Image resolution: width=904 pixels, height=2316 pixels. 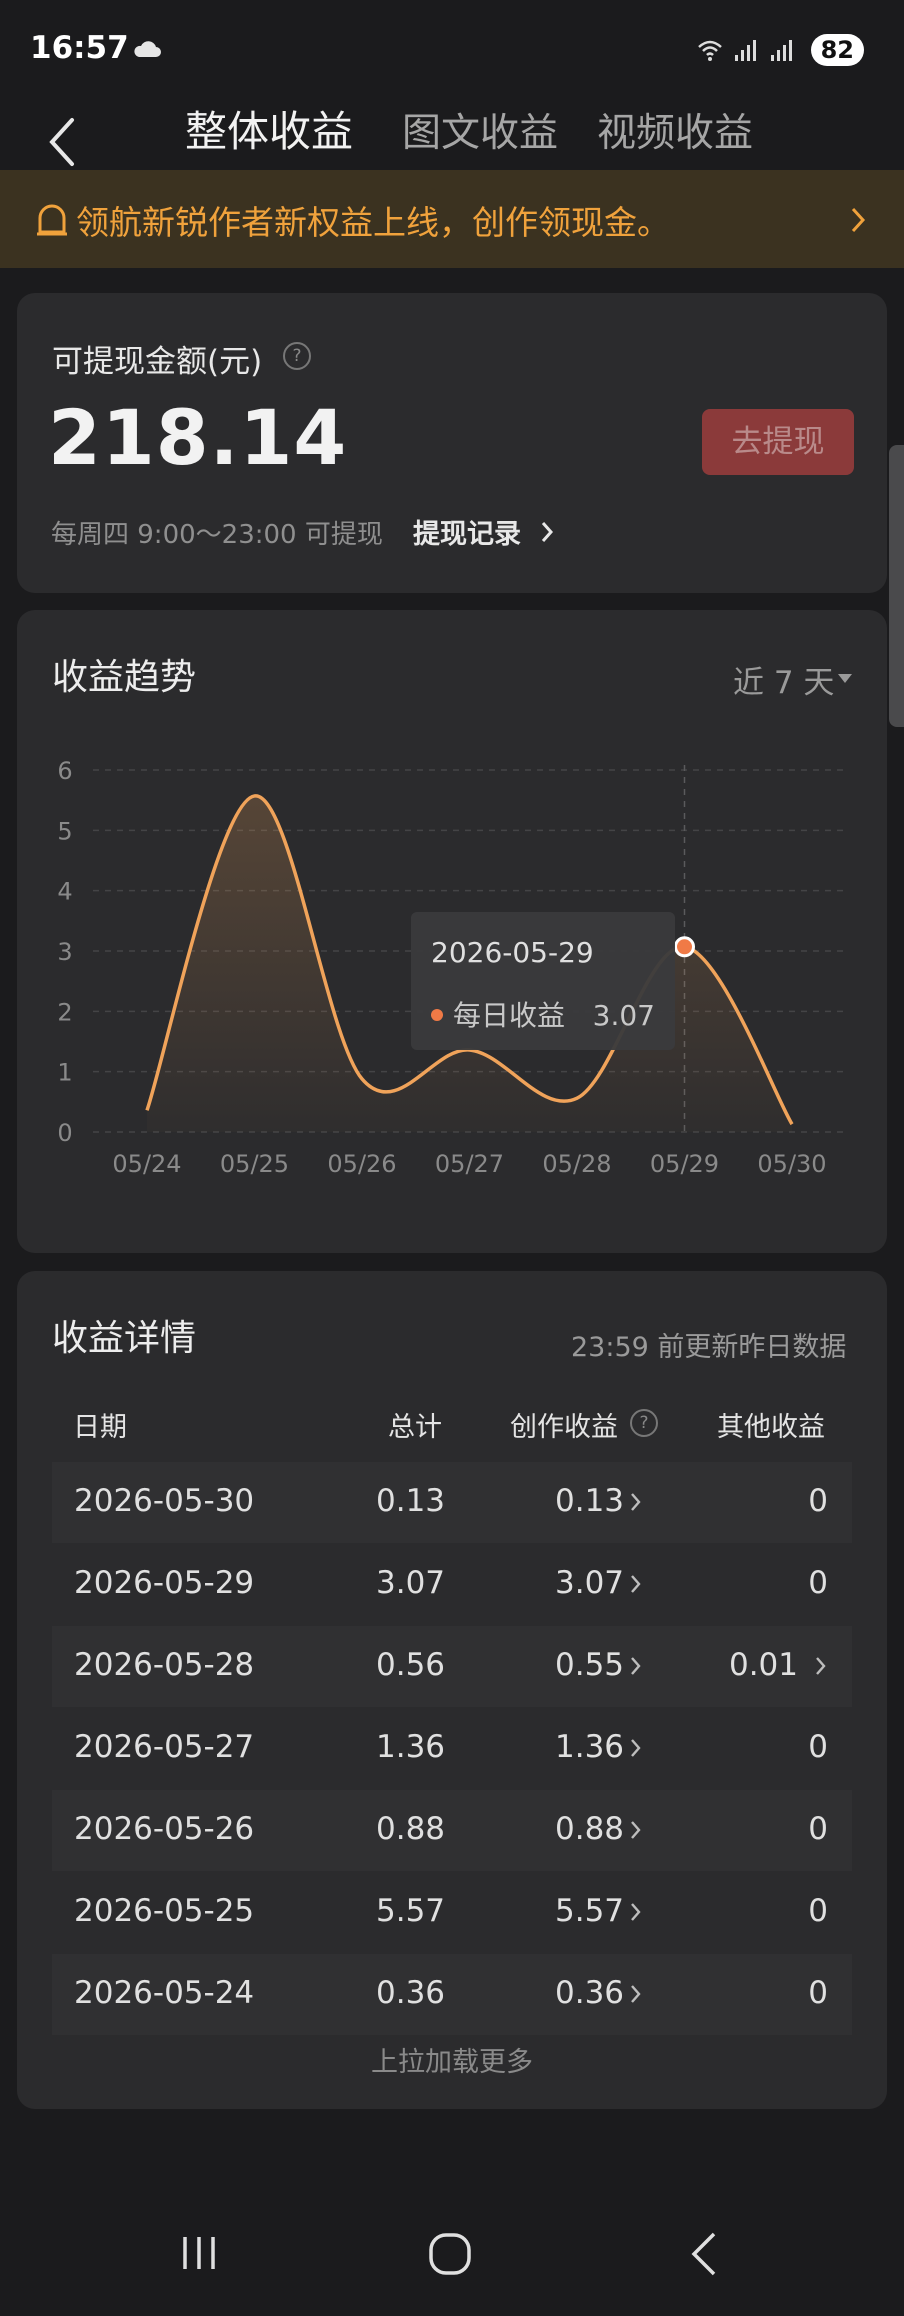 What do you see at coordinates (791, 1164) in the screenshot?
I see `x-tick-label: 05/30` at bounding box center [791, 1164].